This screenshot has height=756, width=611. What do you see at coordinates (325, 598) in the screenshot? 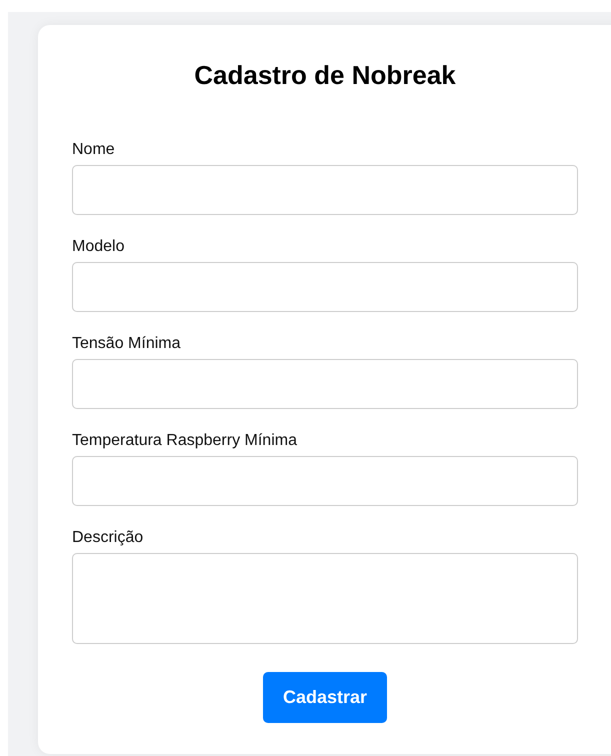
I see `text-area` at bounding box center [325, 598].